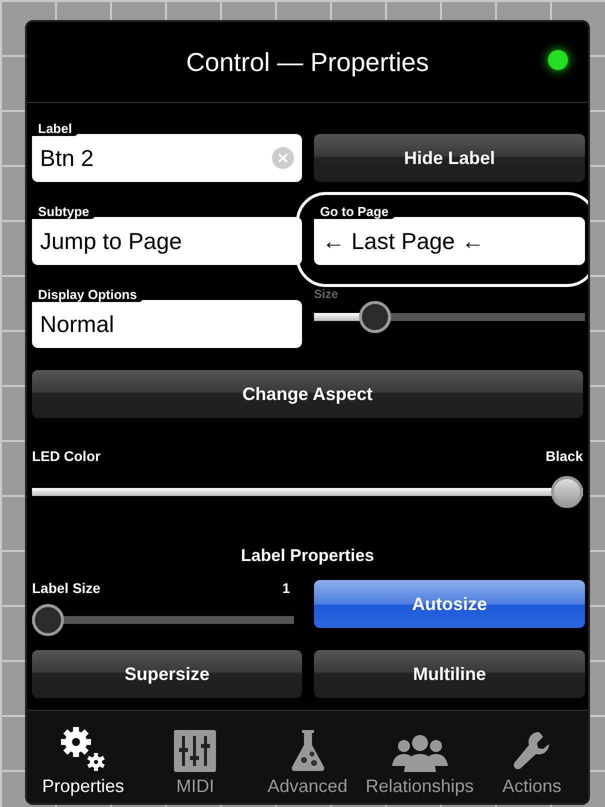  Describe the element at coordinates (307, 394) in the screenshot. I see `change-aspect-button: Change Aspect` at that location.